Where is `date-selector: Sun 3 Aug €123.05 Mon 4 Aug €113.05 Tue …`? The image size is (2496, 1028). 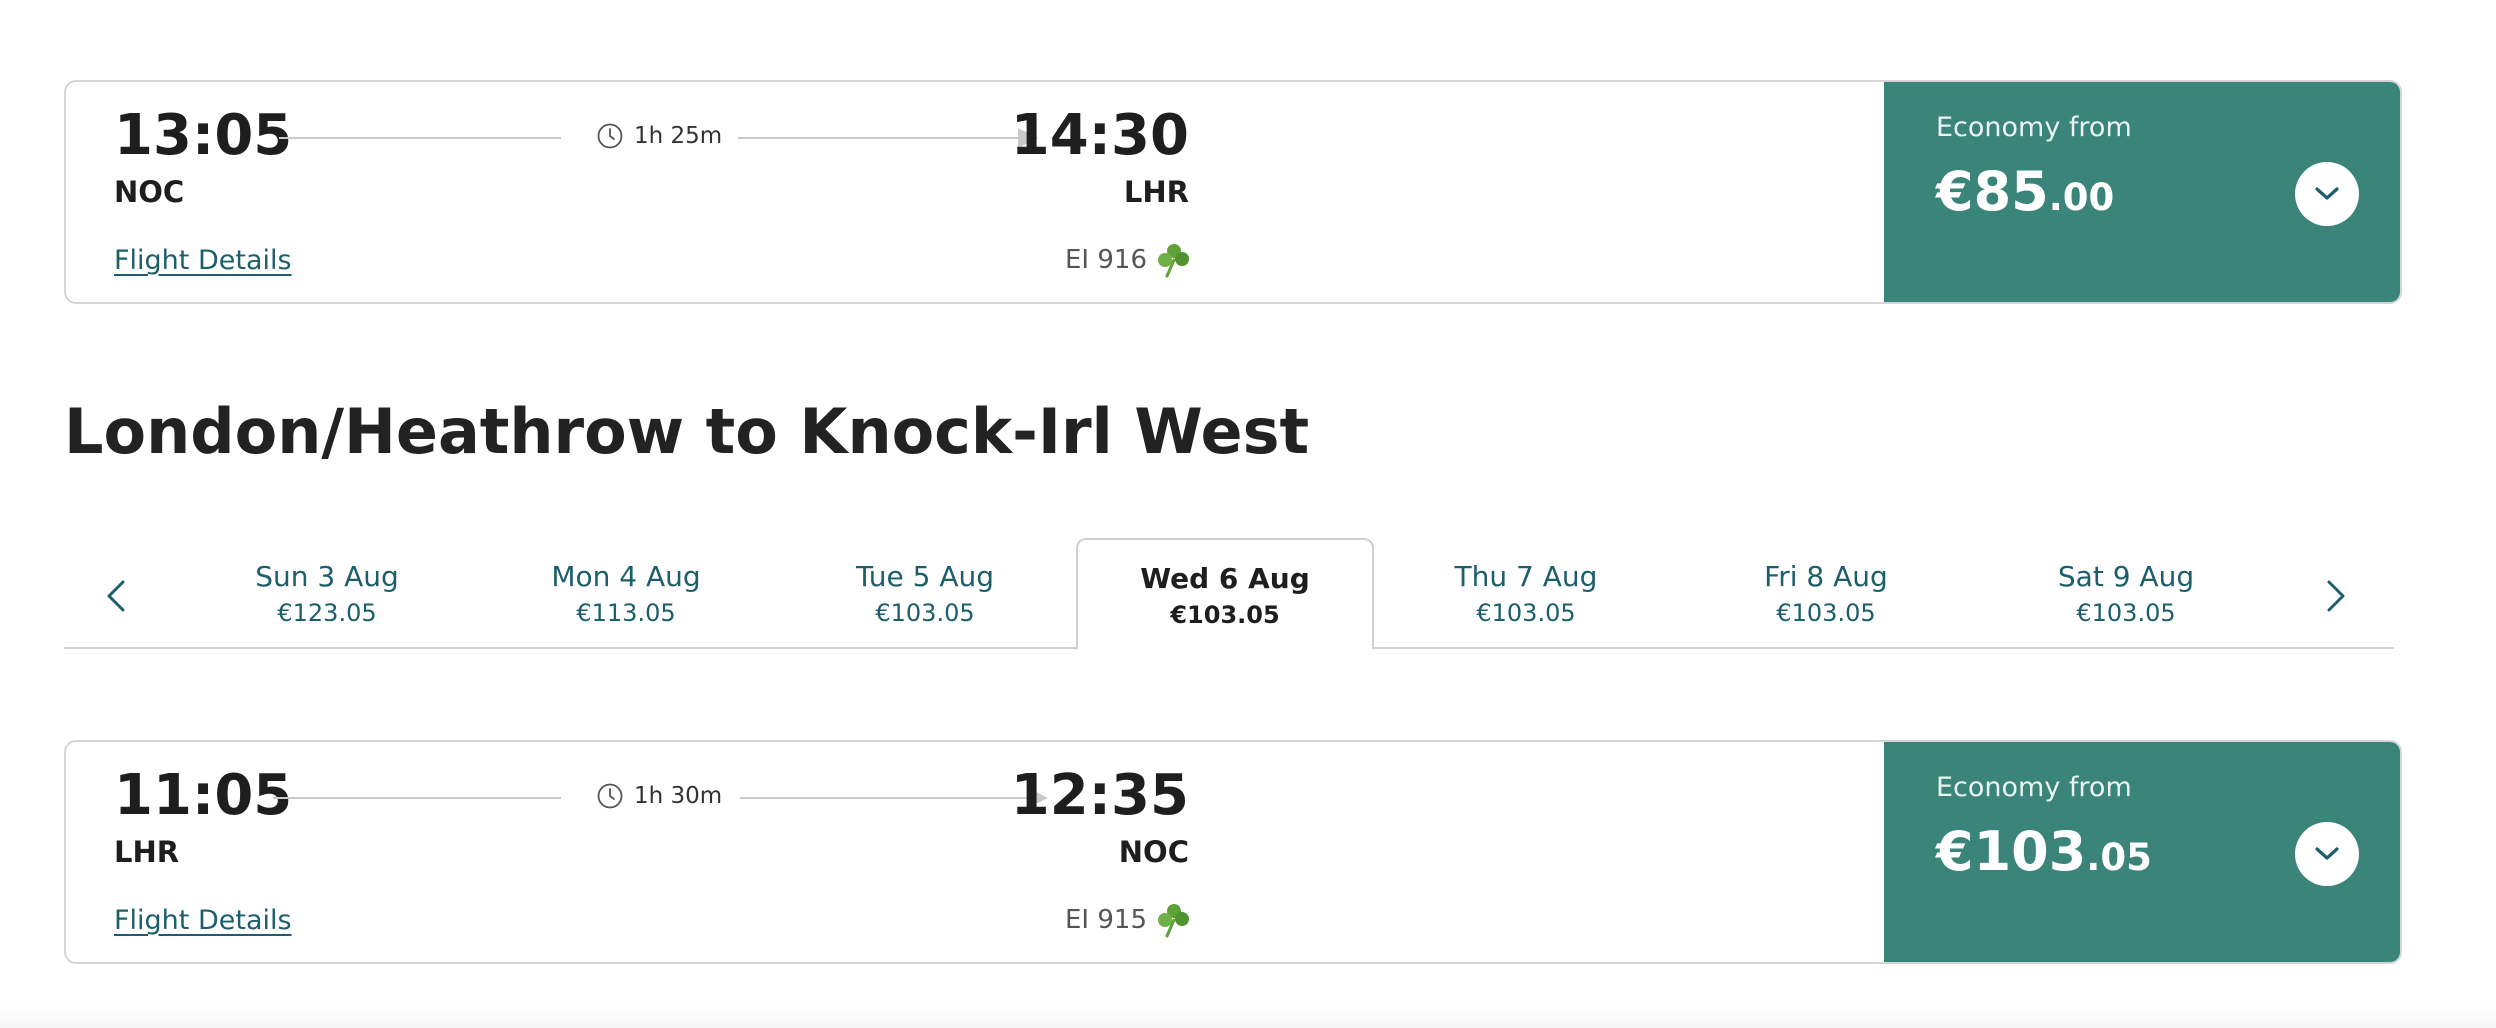
date-selector: Sun 3 Aug €123.05 Mon 4 Aug €113.05 Tue … is located at coordinates (1229, 594).